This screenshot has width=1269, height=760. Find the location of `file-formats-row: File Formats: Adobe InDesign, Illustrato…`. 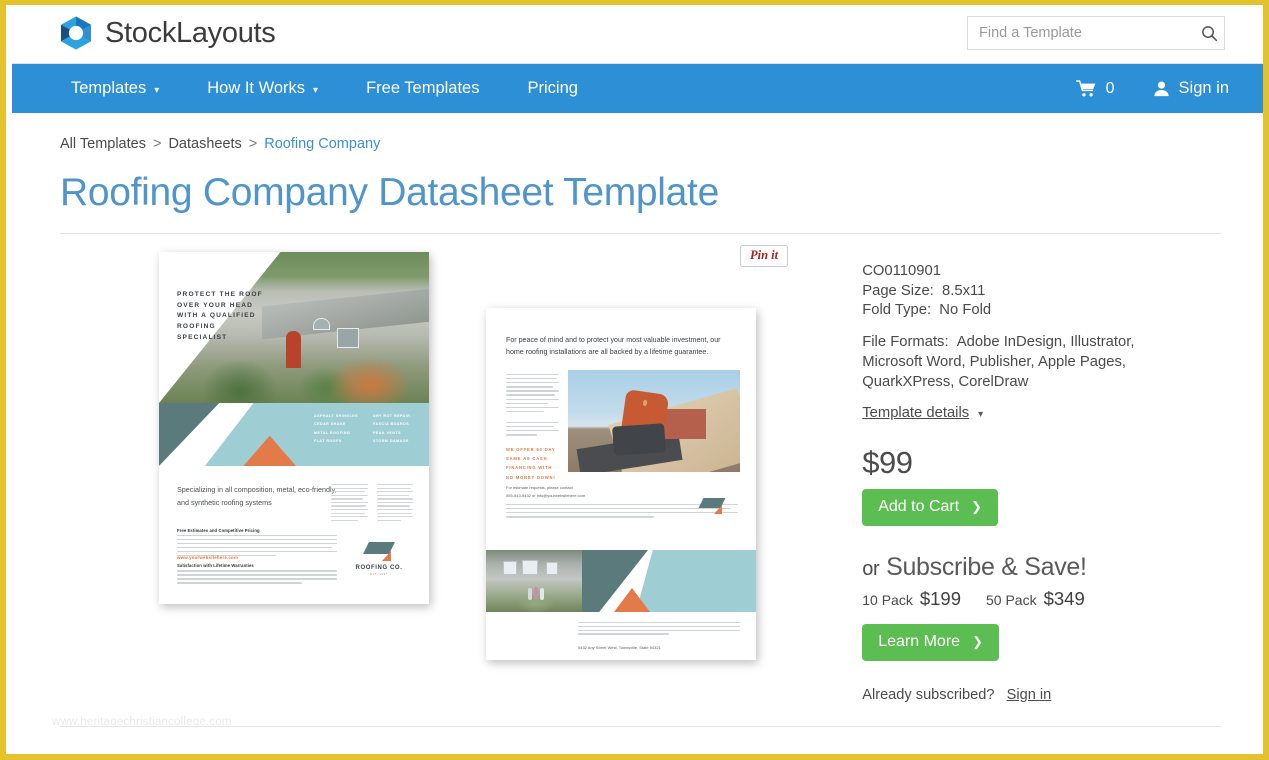

file-formats-row: File Formats: Adobe InDesign, Illustrato… is located at coordinates (1022, 362).